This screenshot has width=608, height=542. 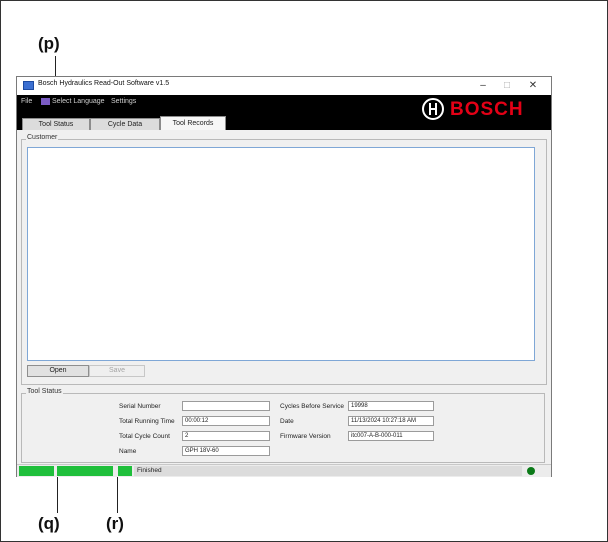 What do you see at coordinates (144, 436) in the screenshot?
I see `total-cycle-count-label: Total Cycle Count` at bounding box center [144, 436].